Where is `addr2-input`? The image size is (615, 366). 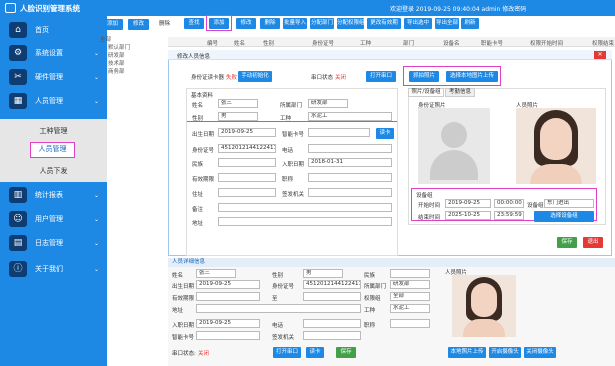
addr2-input is located at coordinates (305, 221).